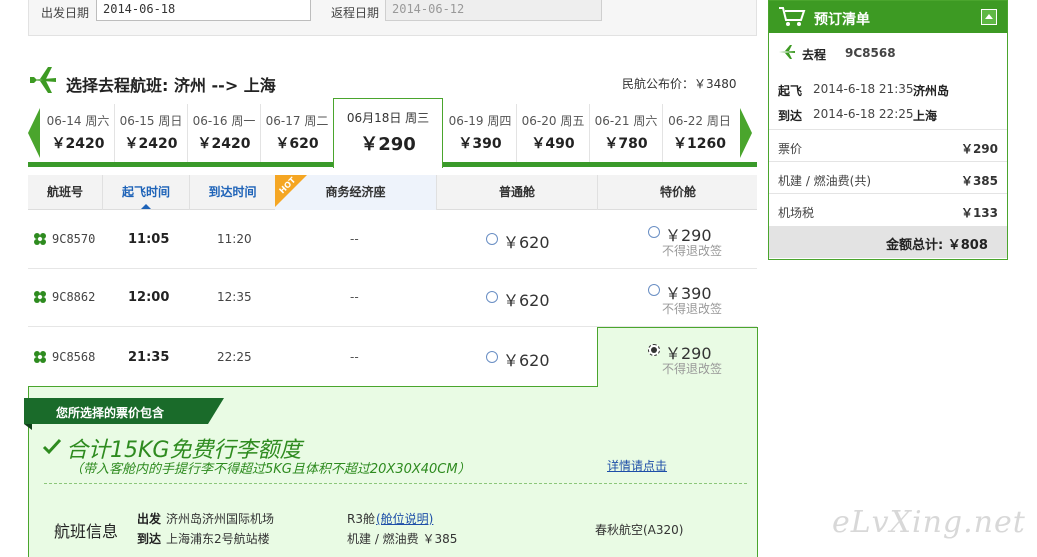 The image size is (1037, 557). I want to click on airport-tax-amount: ￥133, so click(979, 213).